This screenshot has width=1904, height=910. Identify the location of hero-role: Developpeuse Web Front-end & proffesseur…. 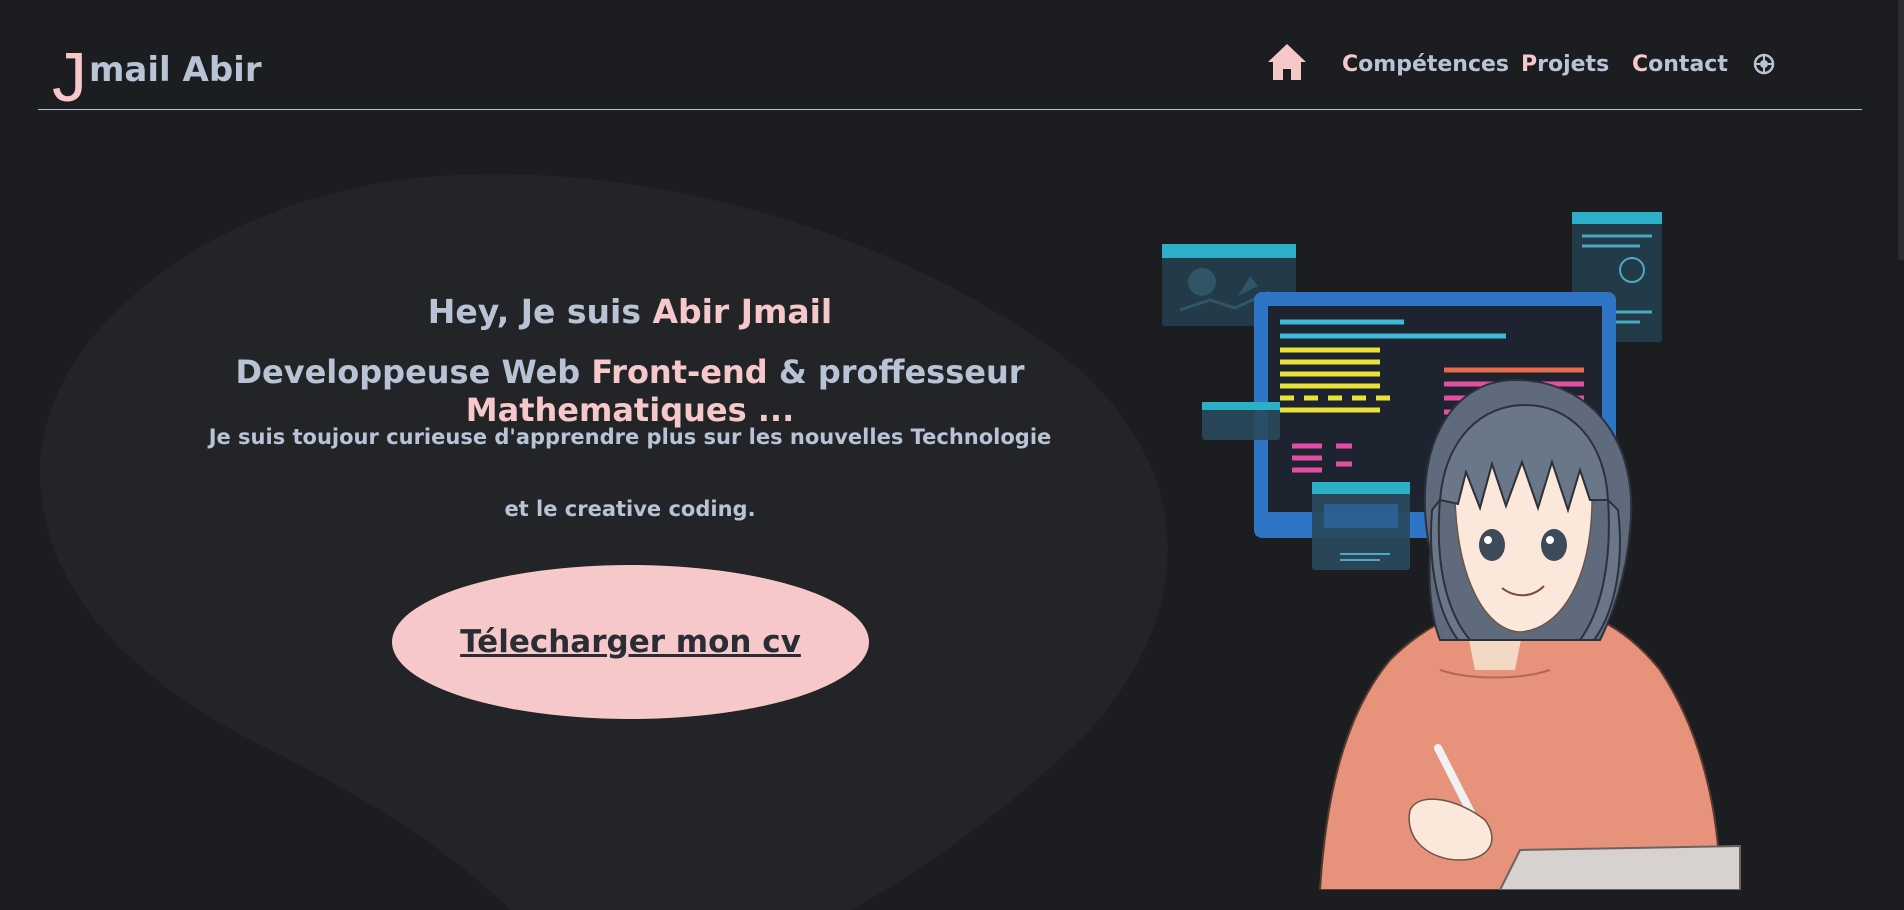
(630, 391).